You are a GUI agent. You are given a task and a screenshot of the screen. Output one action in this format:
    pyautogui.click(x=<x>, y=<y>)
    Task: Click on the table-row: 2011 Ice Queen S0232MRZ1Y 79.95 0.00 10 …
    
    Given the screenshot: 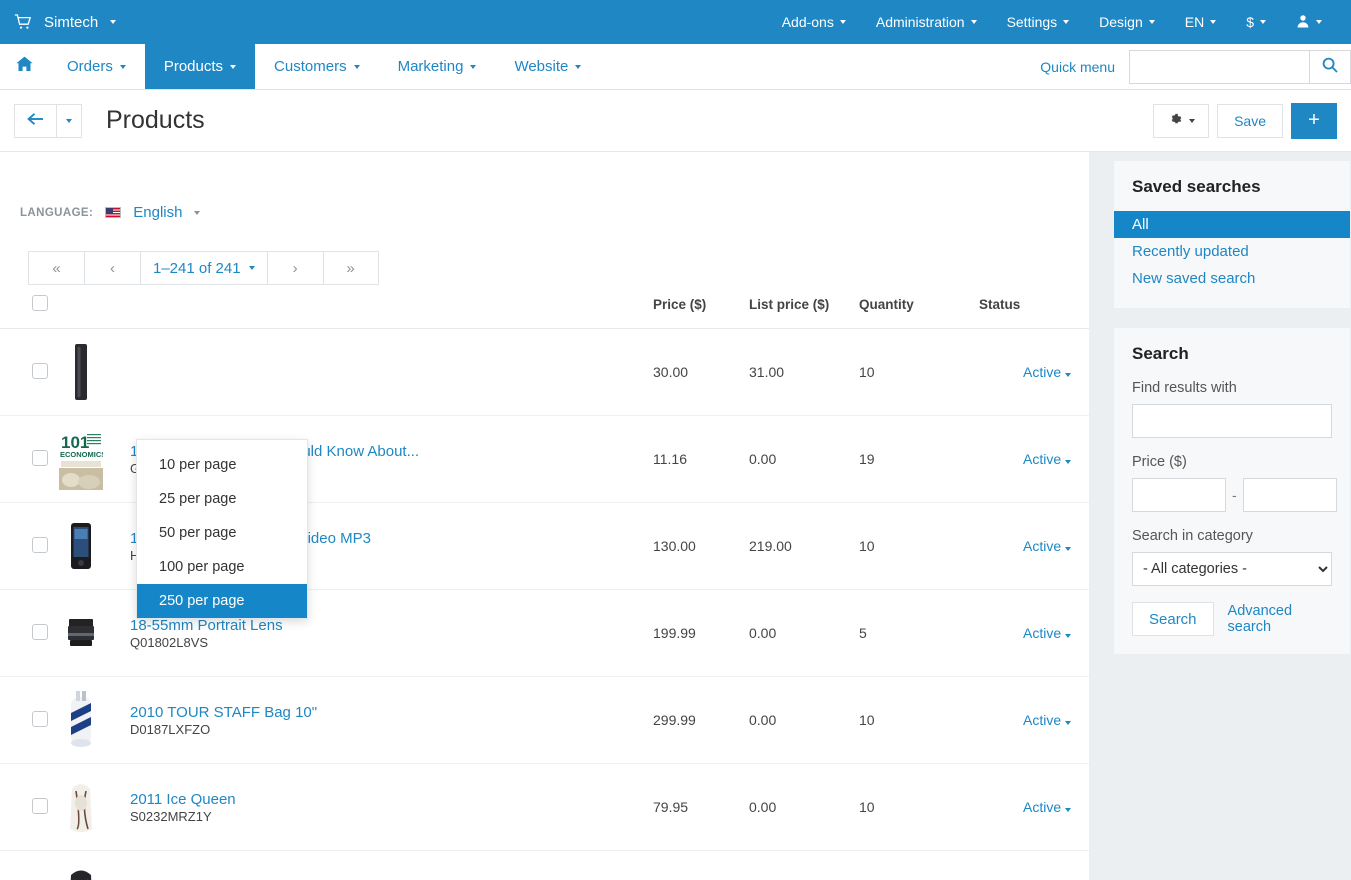 What is the action you would take?
    pyautogui.click(x=544, y=807)
    